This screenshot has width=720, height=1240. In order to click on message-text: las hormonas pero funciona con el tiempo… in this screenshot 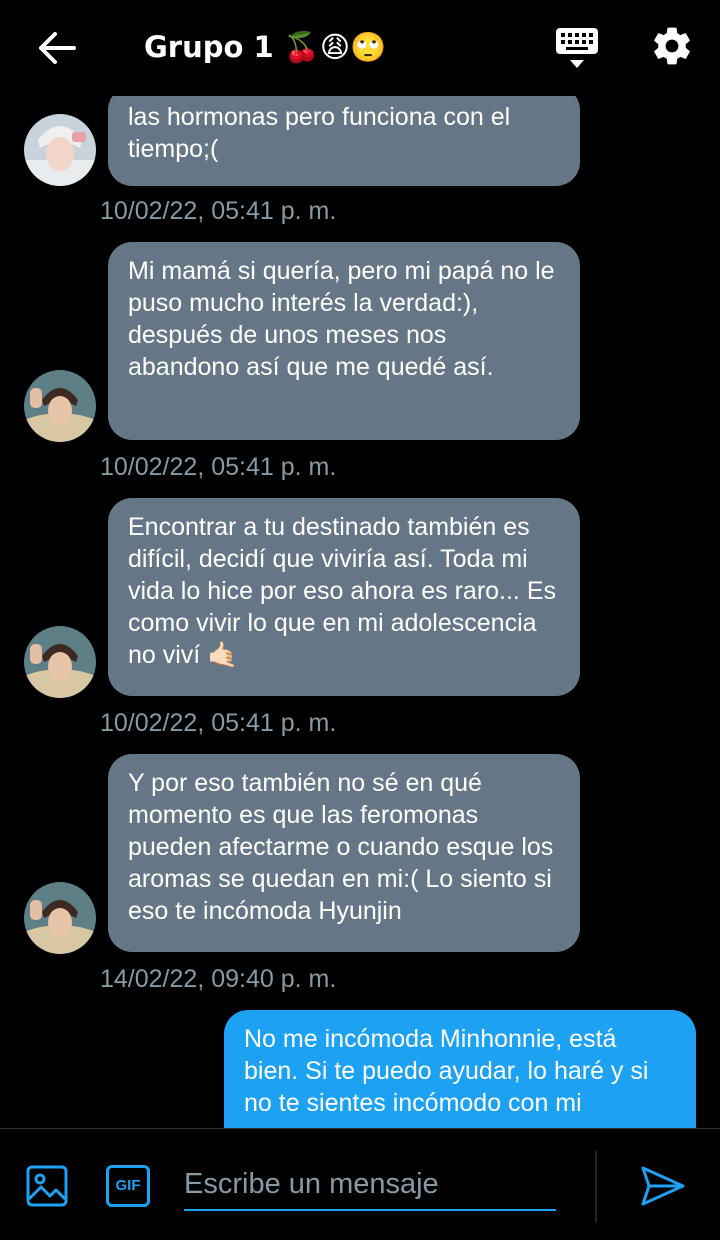, I will do `click(319, 133)`.